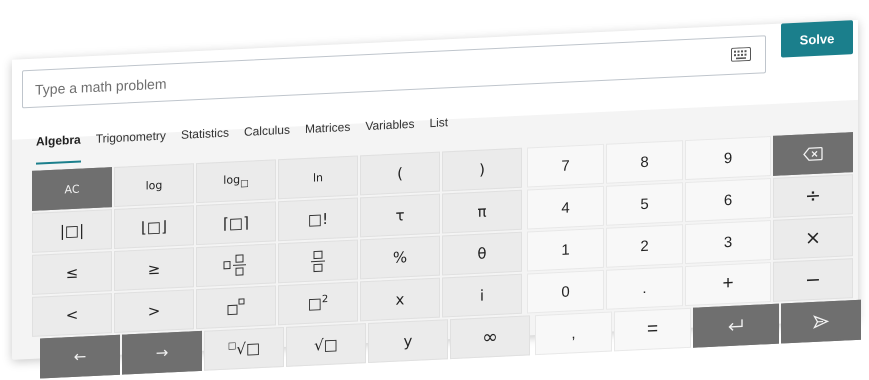 The image size is (869, 380). Describe the element at coordinates (400, 216) in the screenshot. I see `tau-key: τ` at that location.